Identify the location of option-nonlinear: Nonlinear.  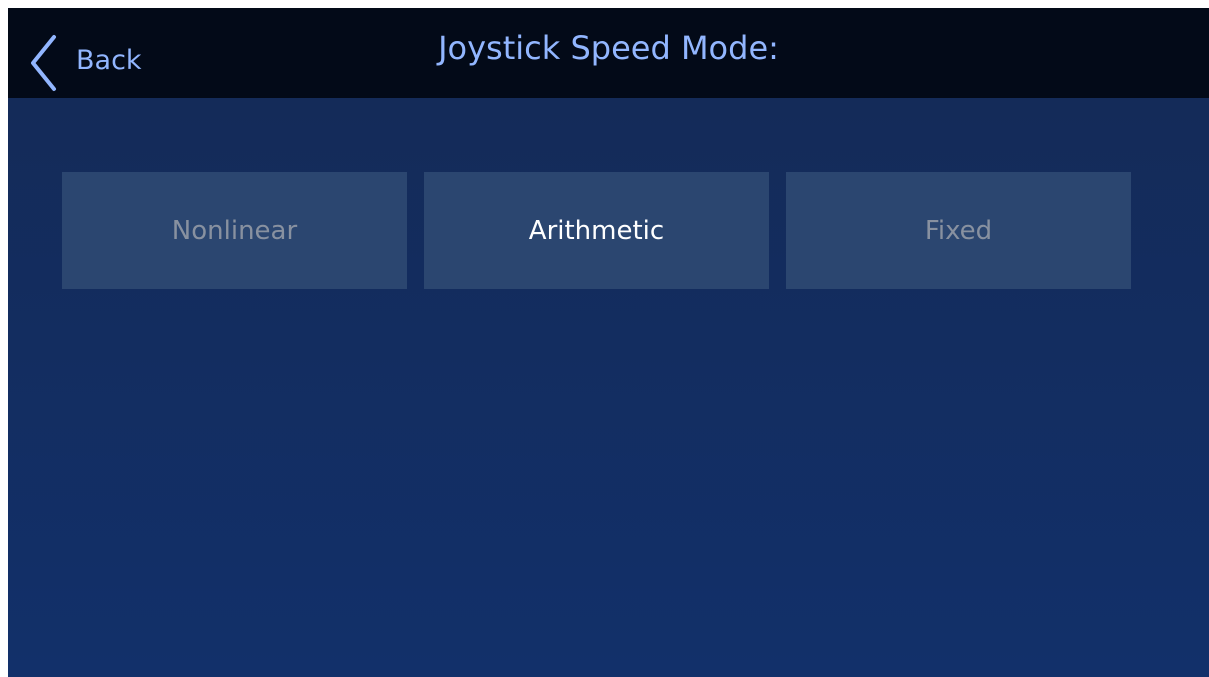
(234, 230).